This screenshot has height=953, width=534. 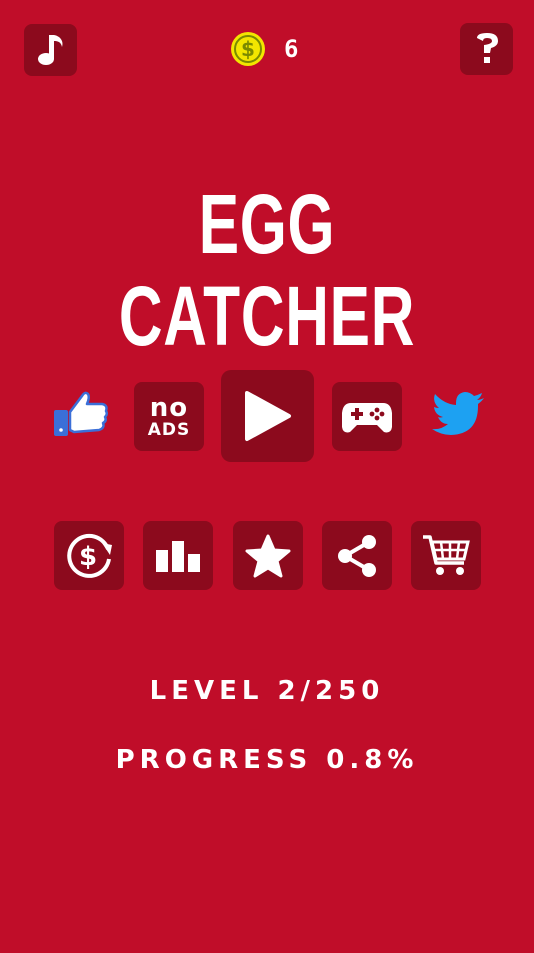 What do you see at coordinates (267, 760) in the screenshot?
I see `progress-indicator: PROGRESS 0.8%` at bounding box center [267, 760].